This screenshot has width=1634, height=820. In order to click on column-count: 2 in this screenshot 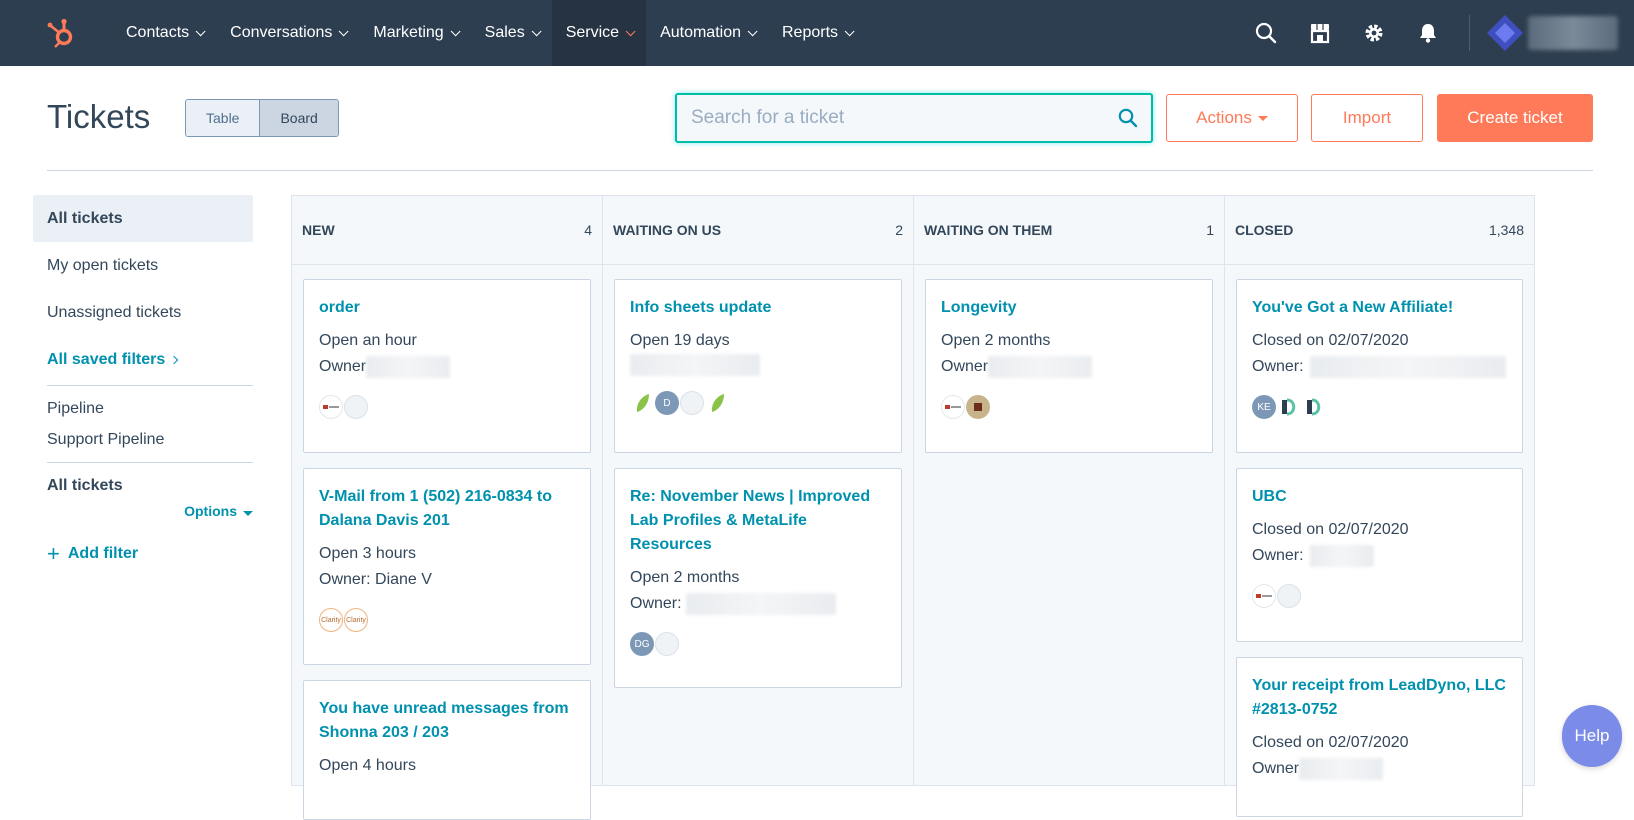, I will do `click(899, 230)`.